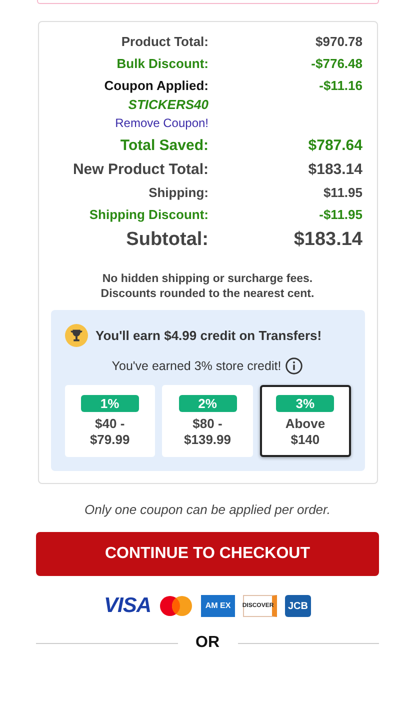  Describe the element at coordinates (164, 41) in the screenshot. I see `summary-label: Product Total:` at that location.